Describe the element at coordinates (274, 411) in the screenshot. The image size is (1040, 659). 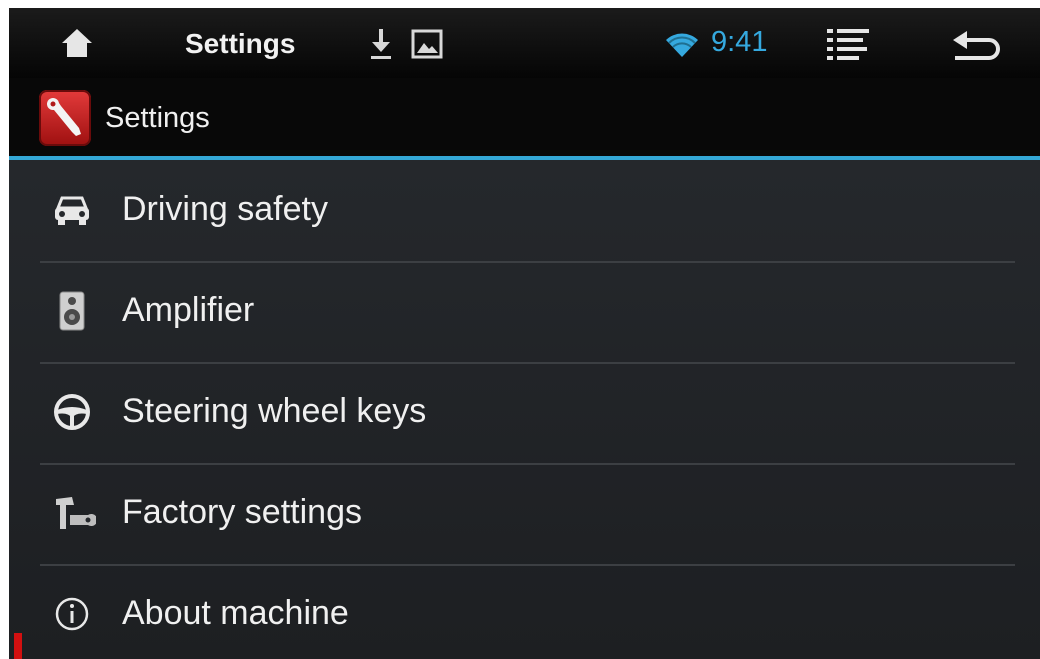
I see `list-item-label: Steering wheel keys` at that location.